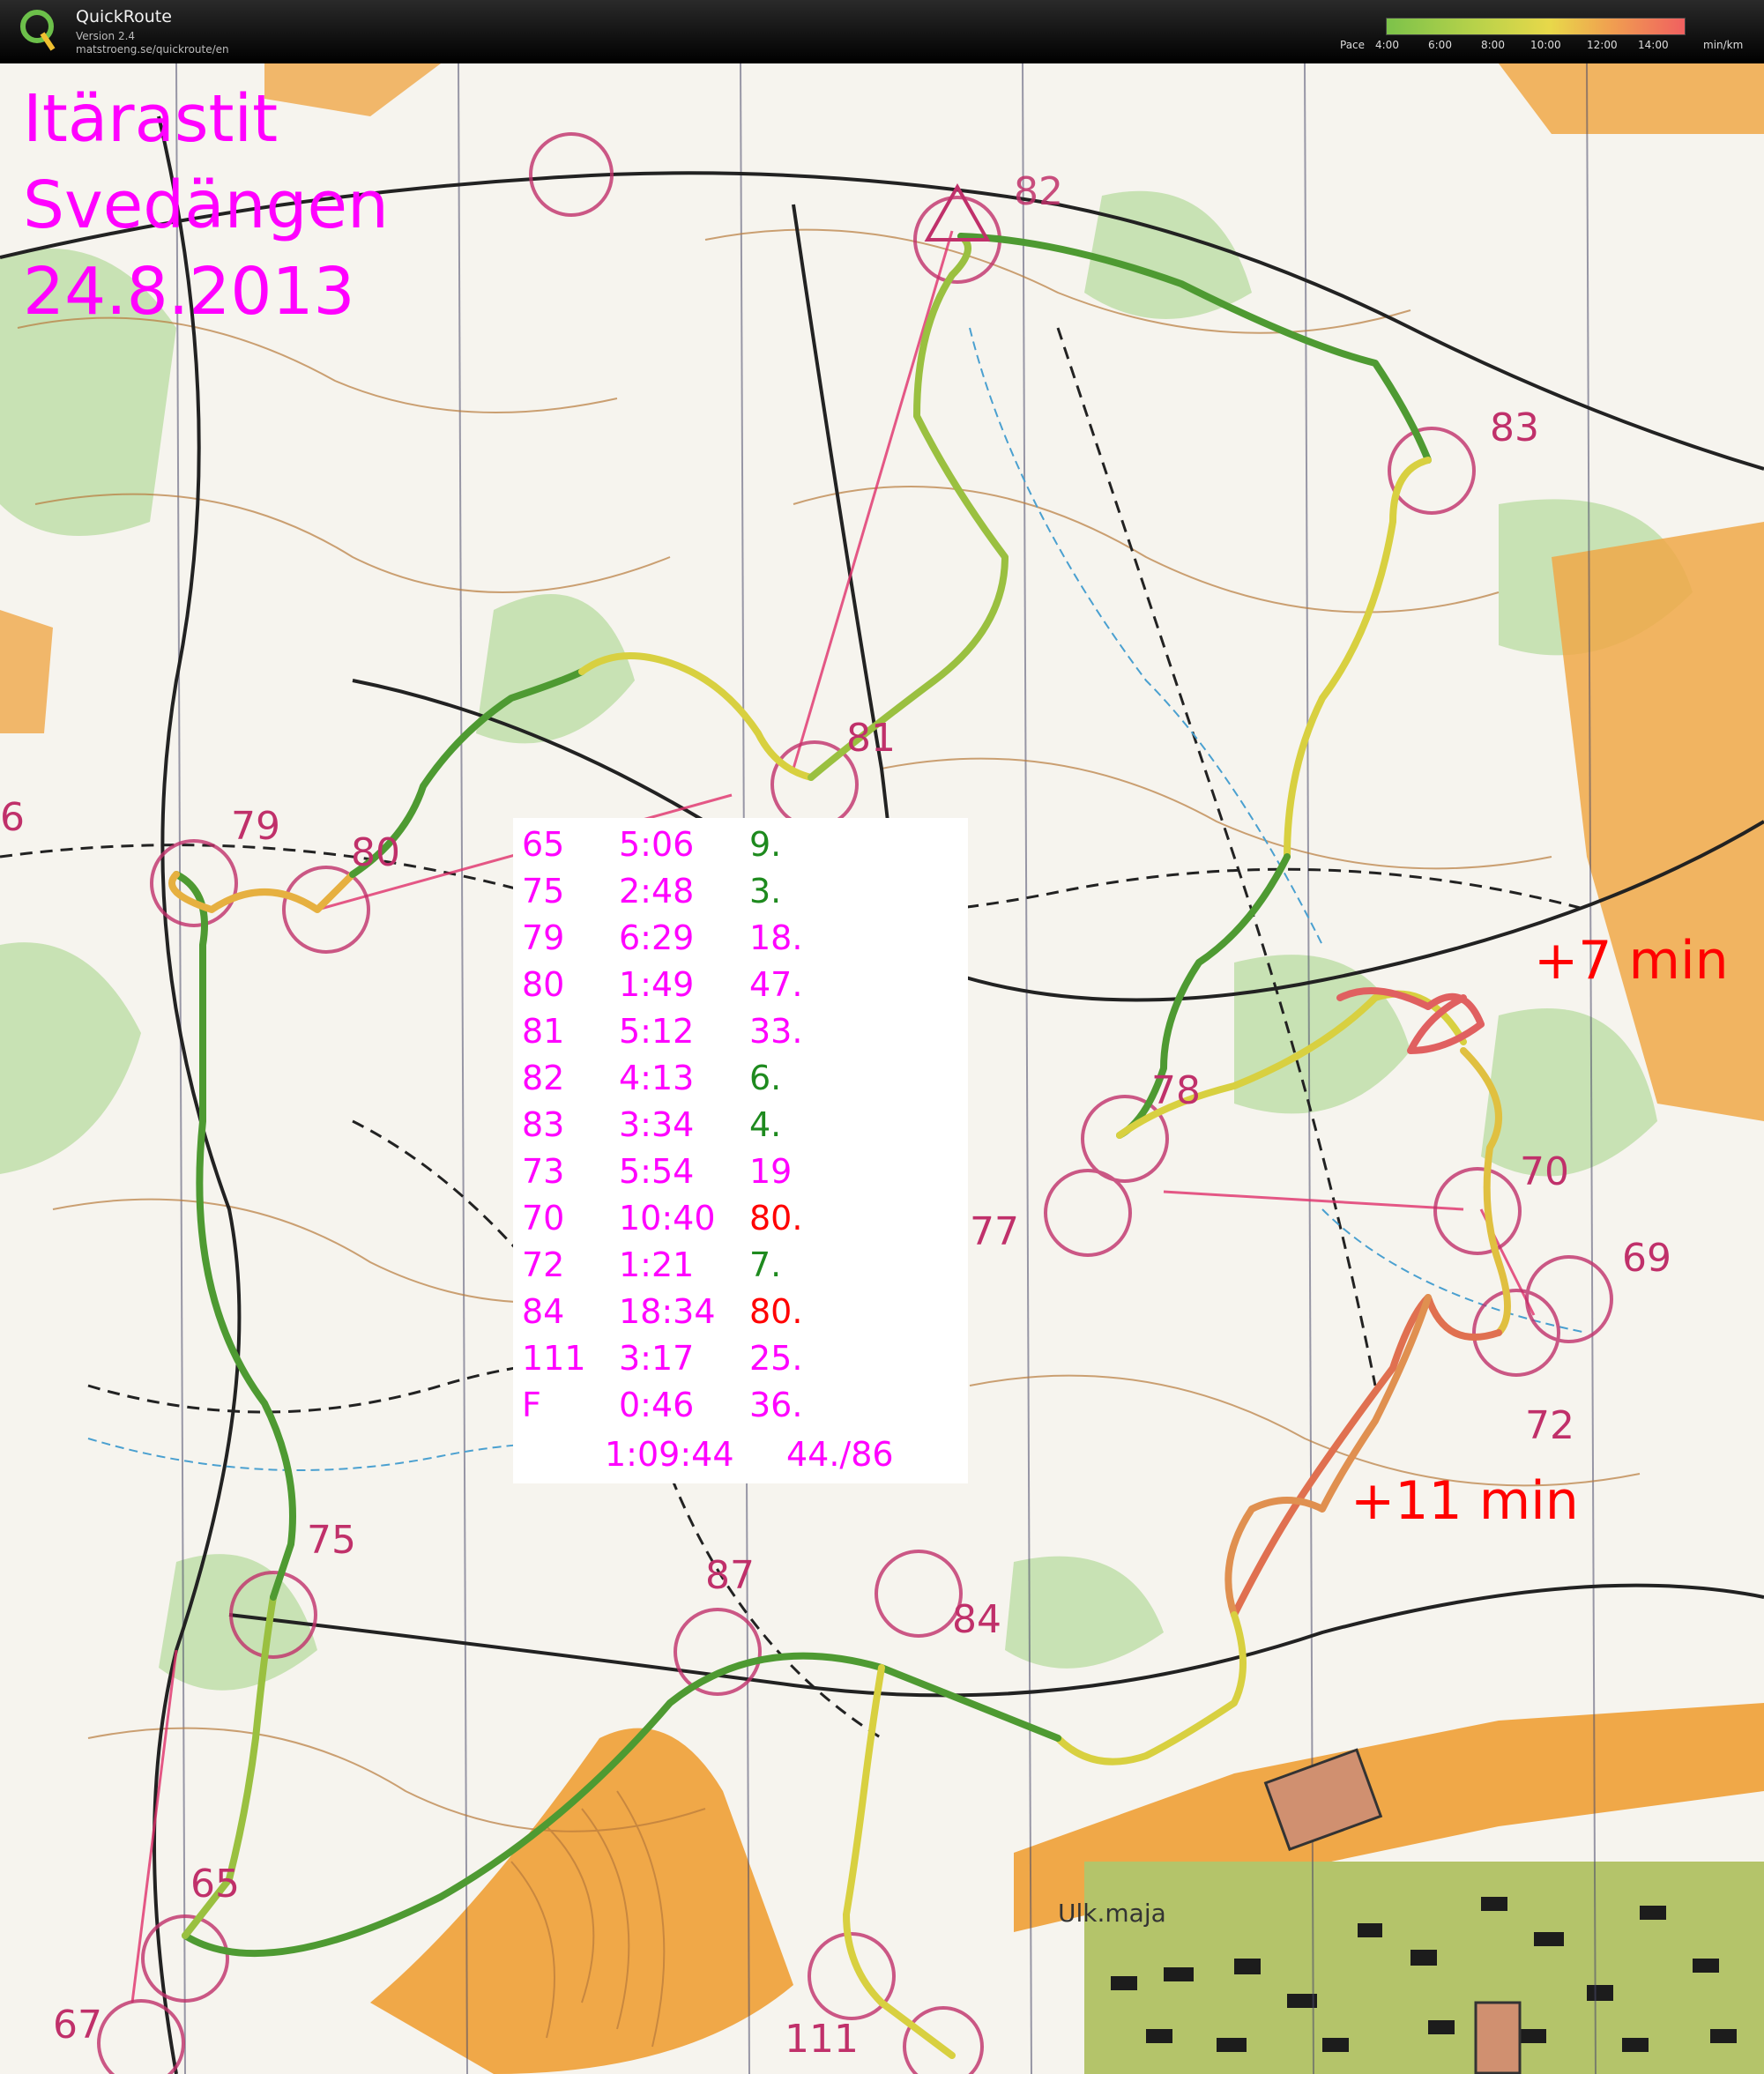 This screenshot has width=1764, height=2074. Describe the element at coordinates (543, 1124) in the screenshot. I see `split-control: 83` at that location.